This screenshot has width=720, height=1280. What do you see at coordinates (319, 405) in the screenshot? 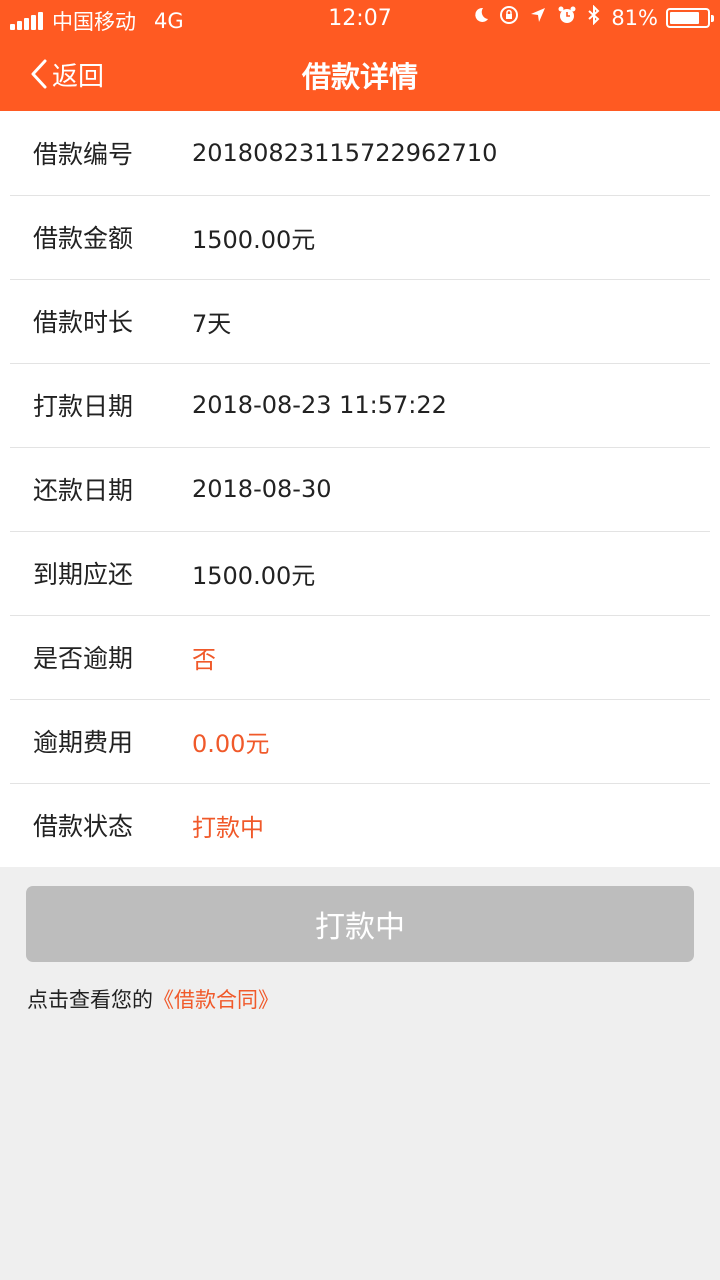
I see `row-value: 2018-08-23 11:57:22` at bounding box center [319, 405].